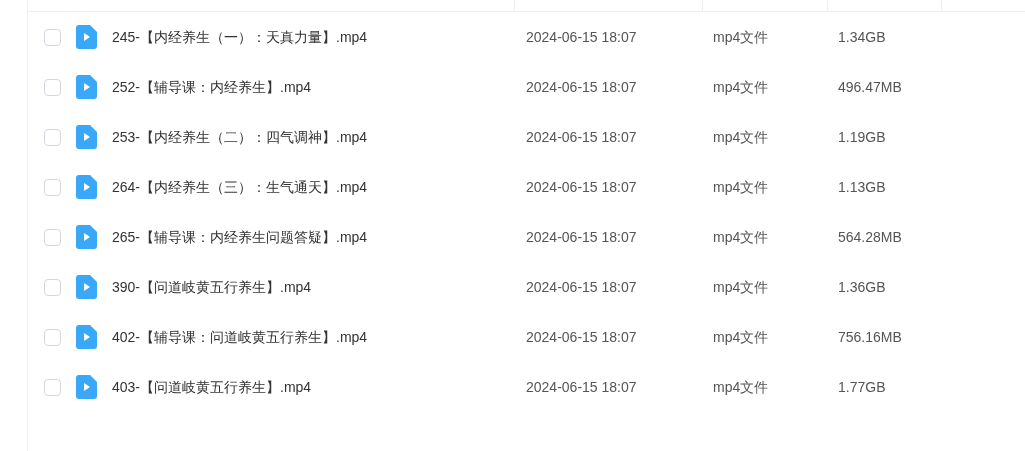 This screenshot has height=451, width=1025. Describe the element at coordinates (862, 186) in the screenshot. I see `file-size: 1.13GB` at that location.